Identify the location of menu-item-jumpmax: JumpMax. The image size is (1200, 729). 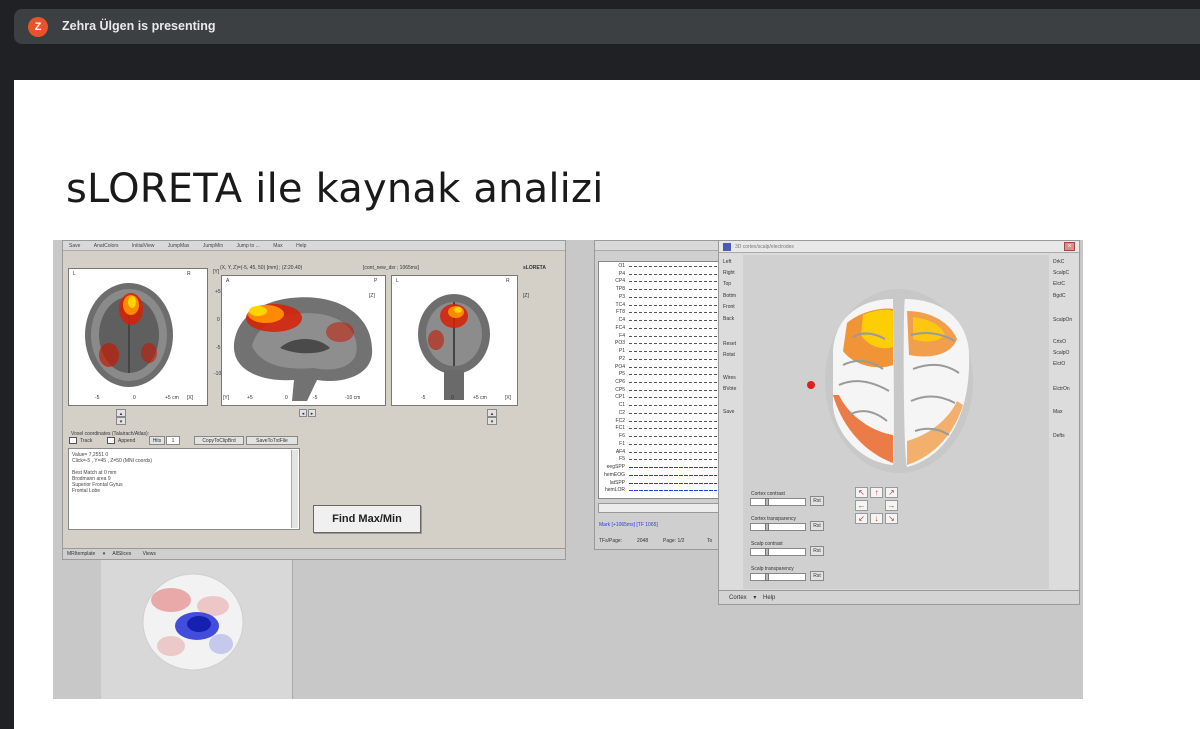
(179, 246).